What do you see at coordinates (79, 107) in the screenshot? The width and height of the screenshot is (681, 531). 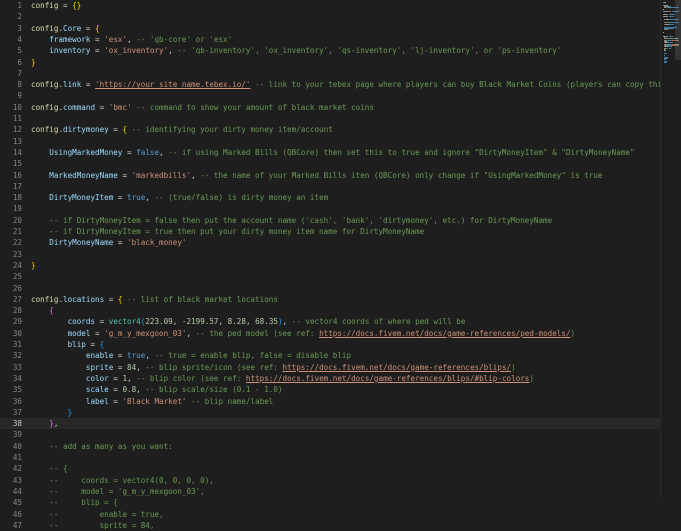 I see `code-token: command` at bounding box center [79, 107].